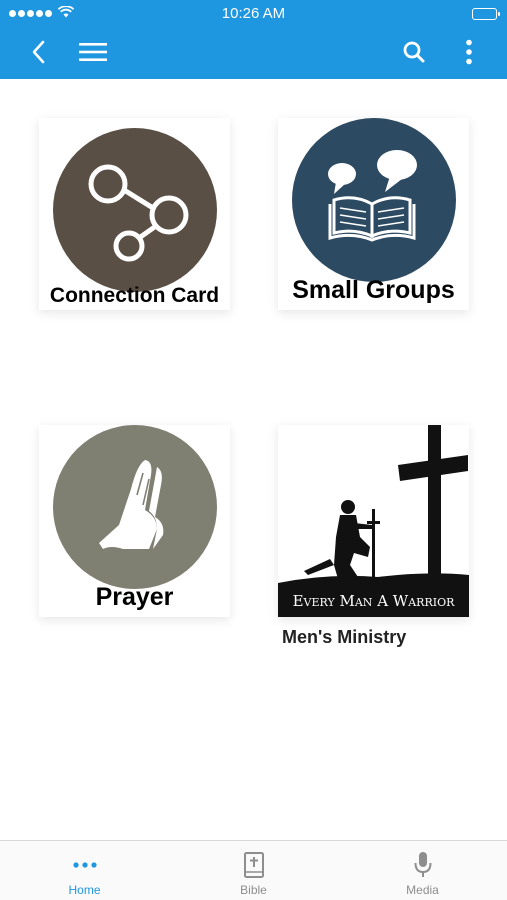 The image size is (507, 900). I want to click on banner-text: Every Man A Warrior, so click(373, 601).